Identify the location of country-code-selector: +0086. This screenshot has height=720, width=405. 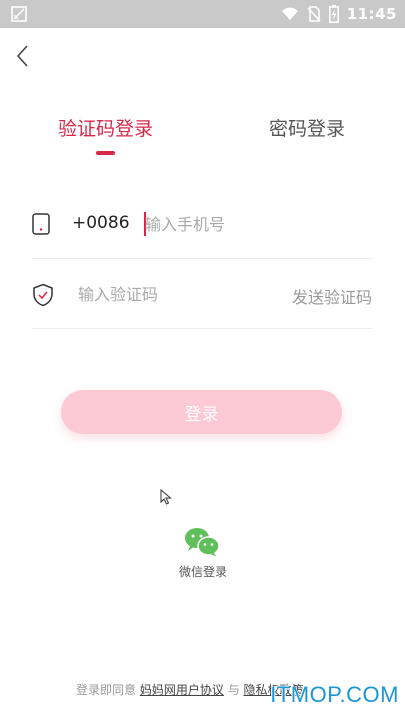
(101, 223).